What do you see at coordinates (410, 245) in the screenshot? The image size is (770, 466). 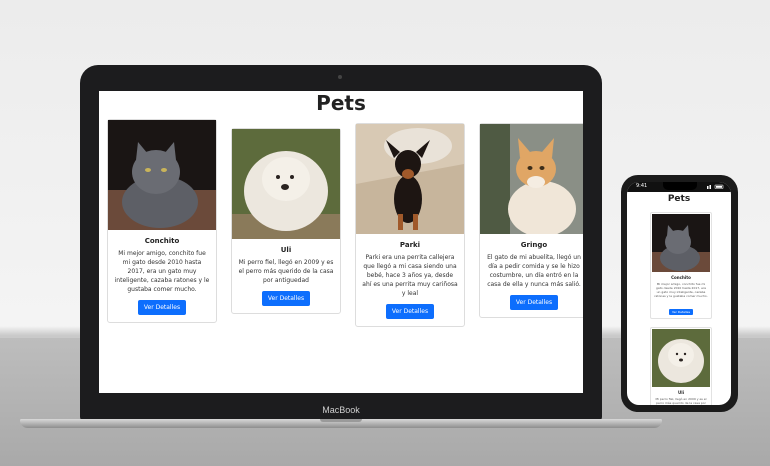 I see `pet-name: Parki` at bounding box center [410, 245].